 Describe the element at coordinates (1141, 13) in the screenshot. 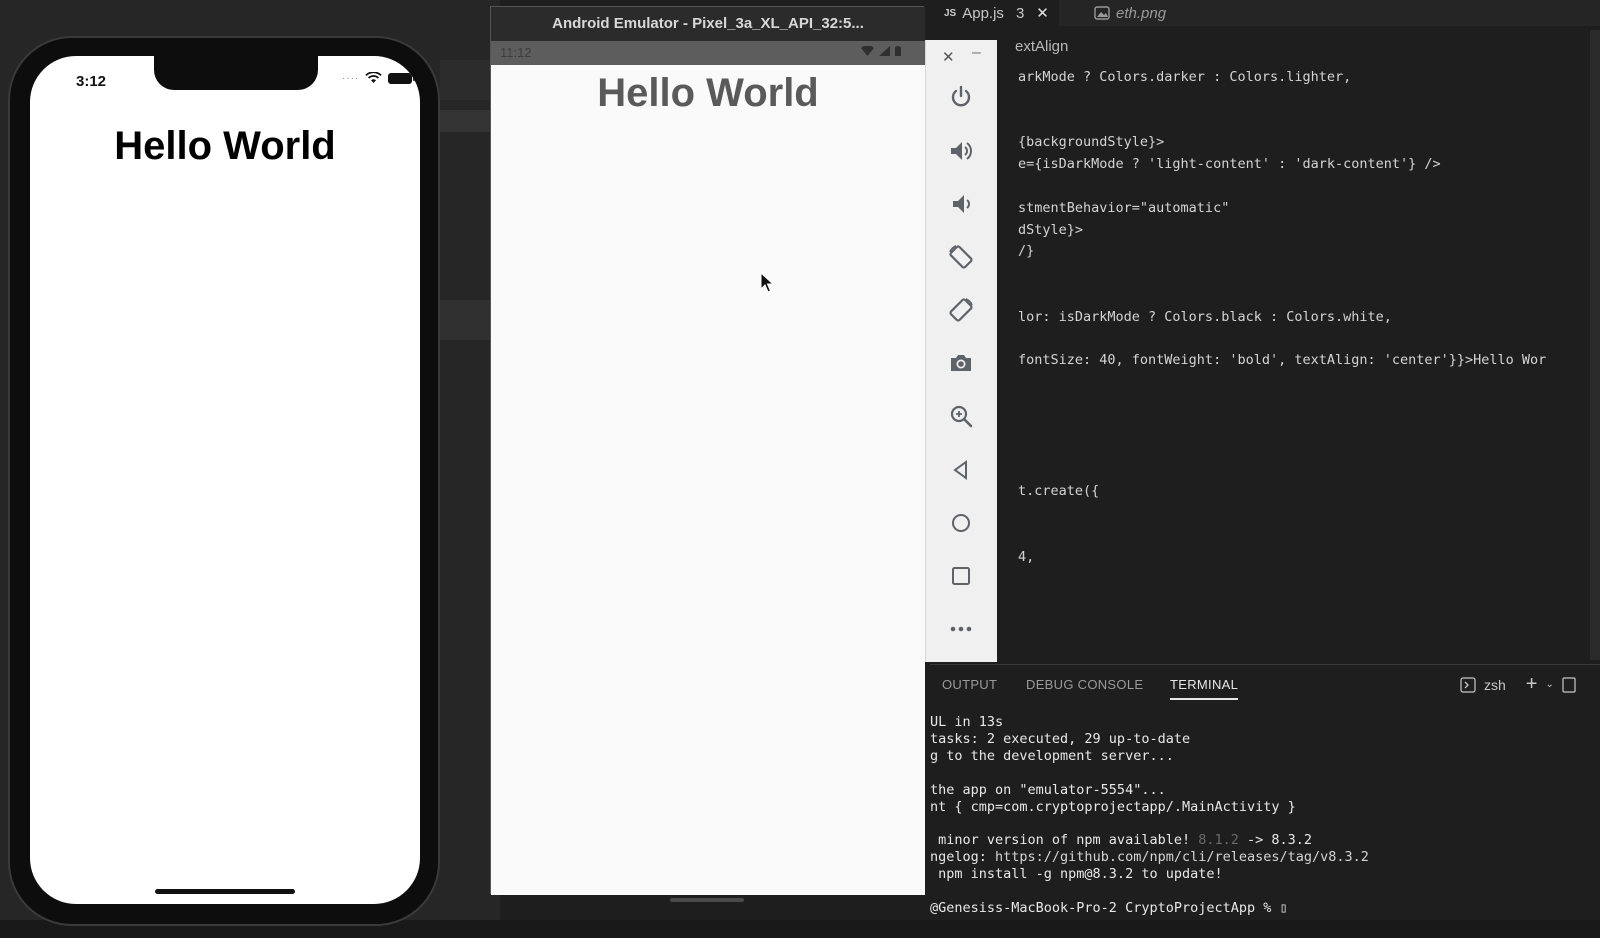

I see `tab-label: eth.png` at that location.